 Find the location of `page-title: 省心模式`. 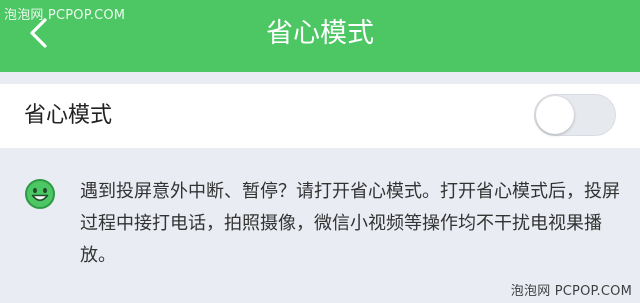

page-title: 省心模式 is located at coordinates (320, 33).